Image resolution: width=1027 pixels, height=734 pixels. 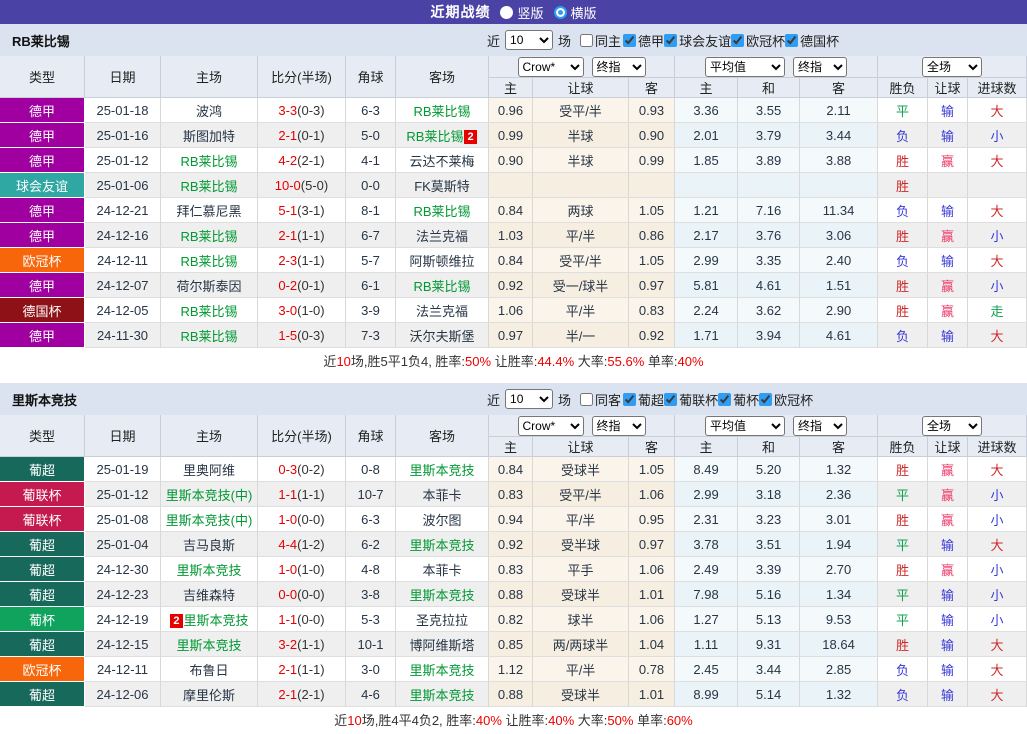 I want to click on match-date: 25-01-12, so click(x=123, y=160).